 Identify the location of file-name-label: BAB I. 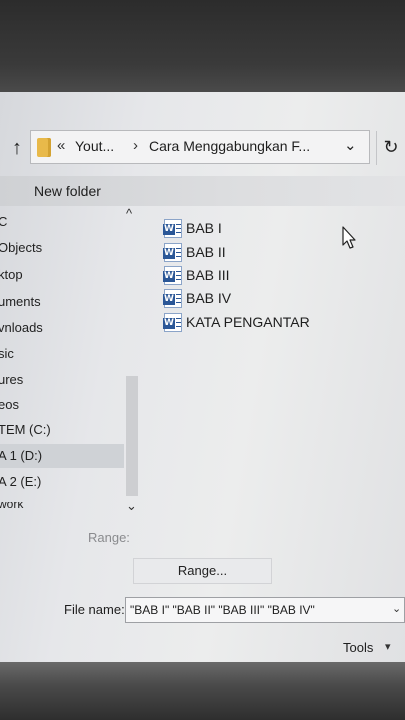
(204, 228).